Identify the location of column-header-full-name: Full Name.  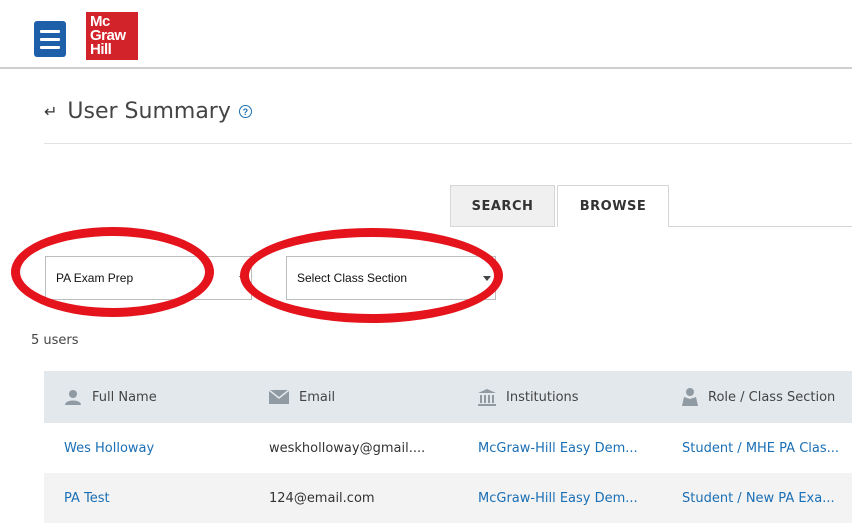
(146, 397).